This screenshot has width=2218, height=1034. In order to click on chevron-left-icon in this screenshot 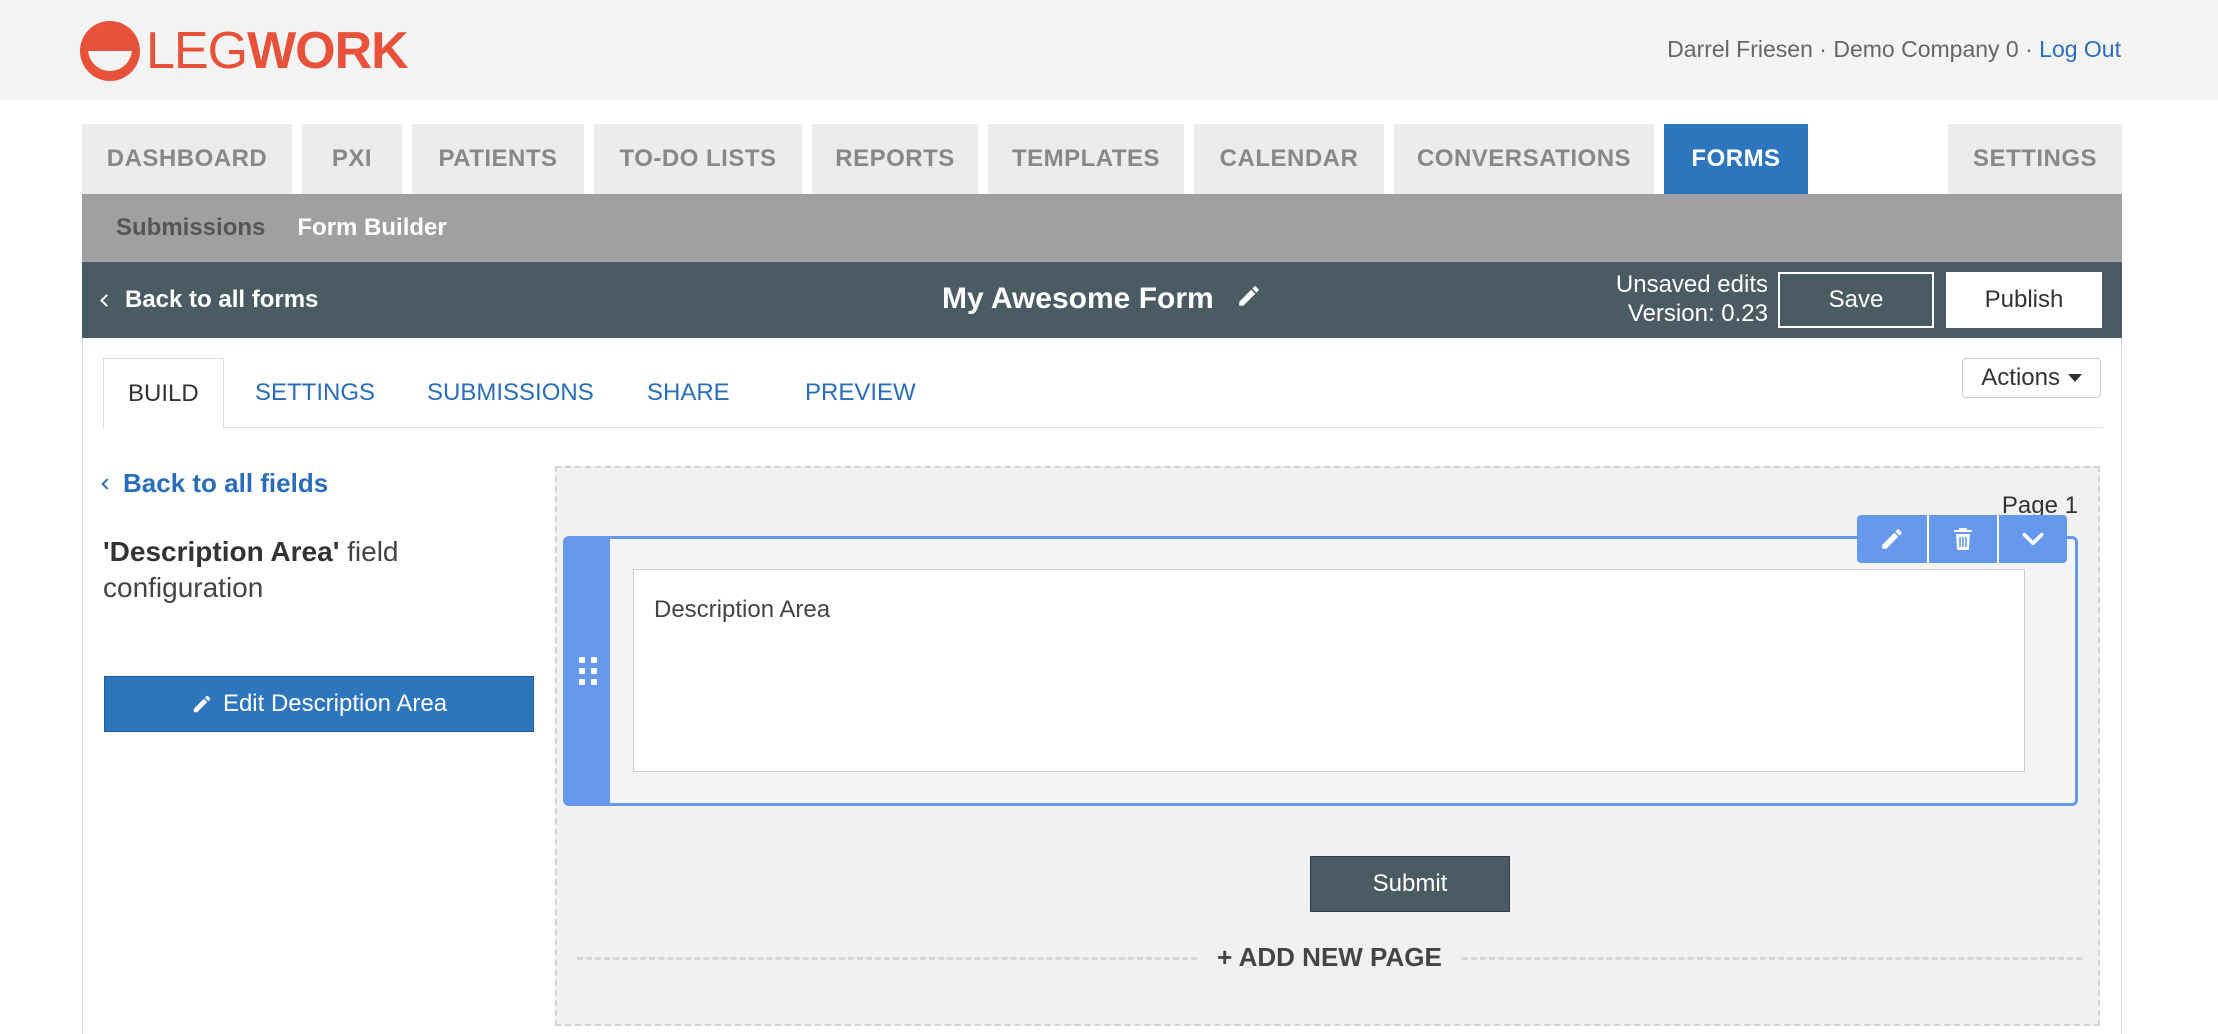, I will do `click(107, 483)`.